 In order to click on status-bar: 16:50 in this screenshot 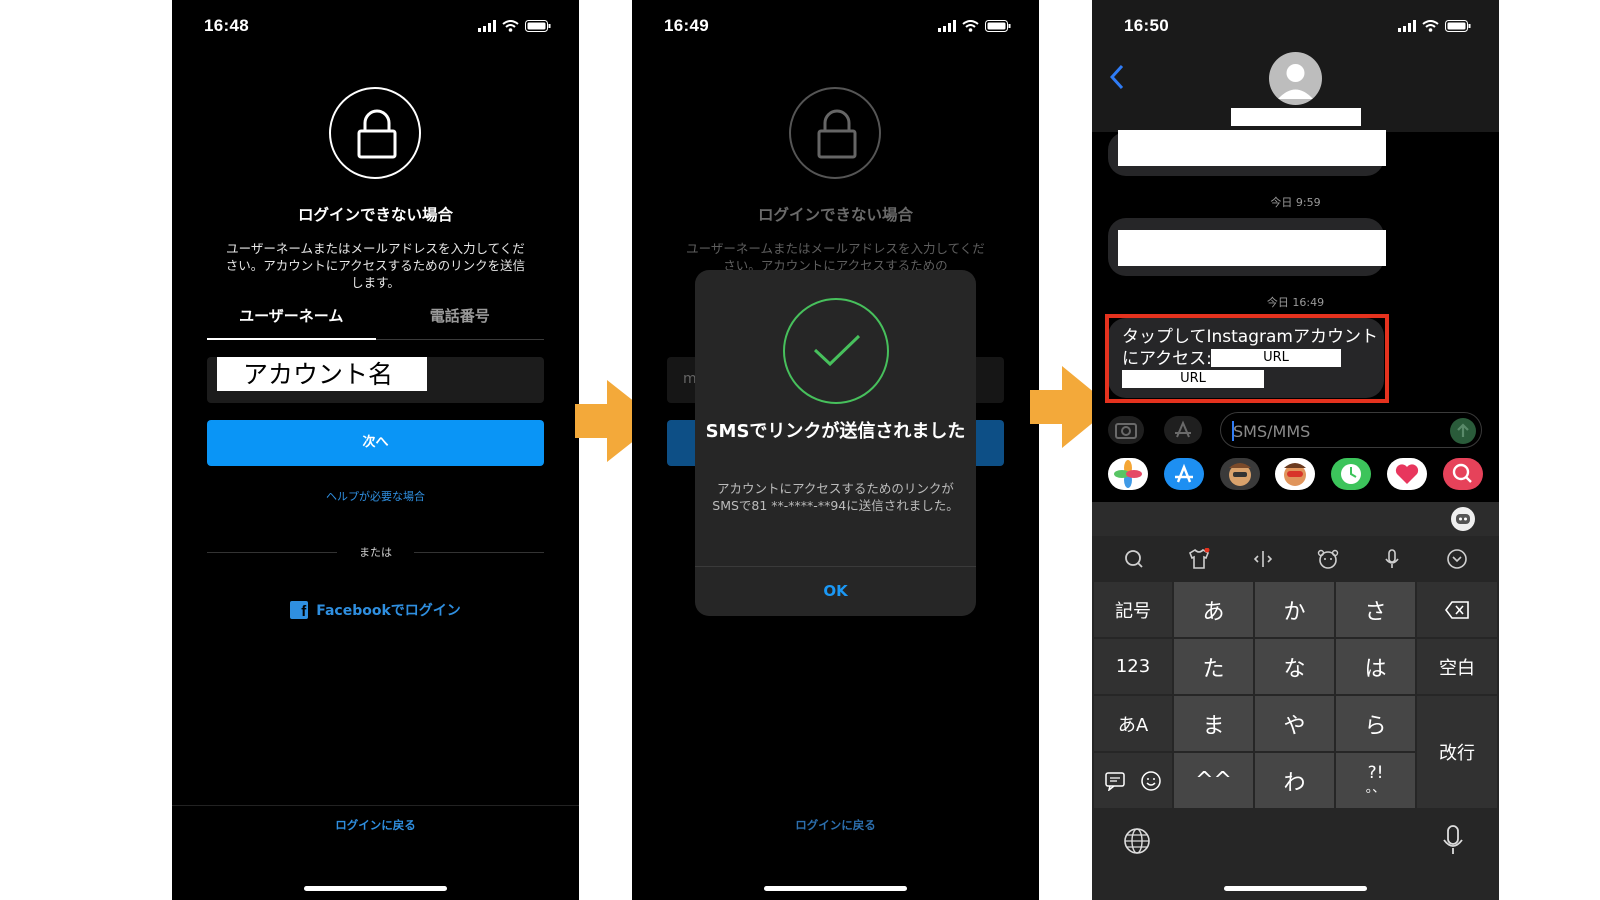, I will do `click(1295, 28)`.